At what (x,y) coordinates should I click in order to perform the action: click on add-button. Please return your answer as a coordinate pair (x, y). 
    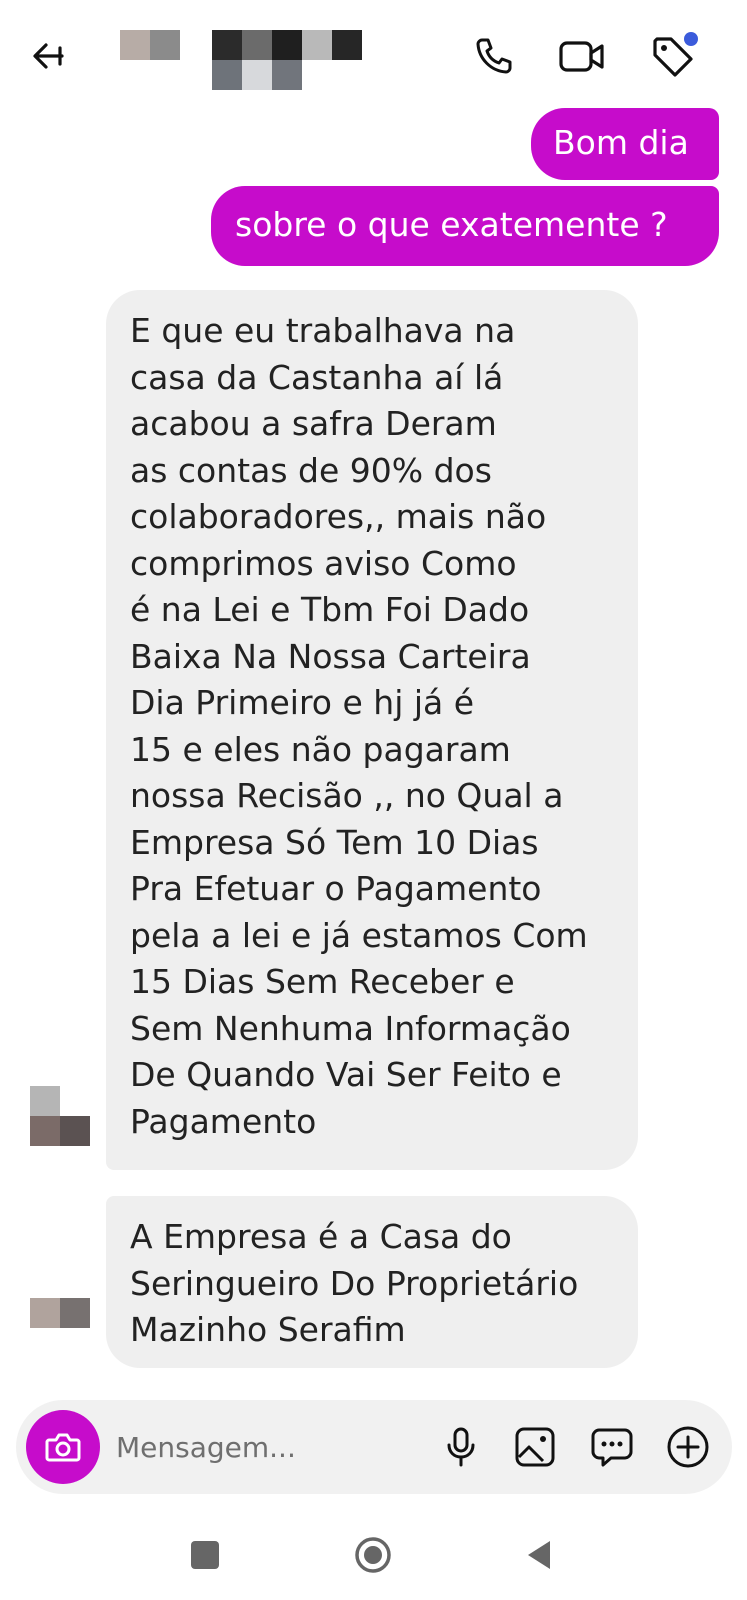
    Looking at the image, I should click on (688, 1447).